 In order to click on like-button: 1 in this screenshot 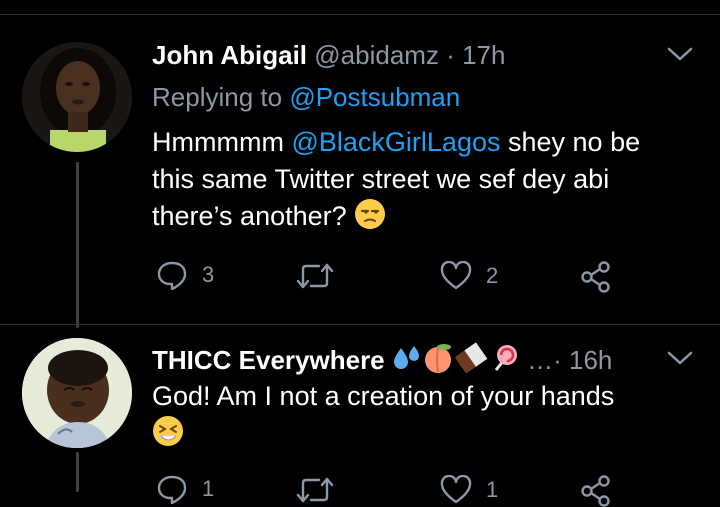, I will do `click(469, 490)`.